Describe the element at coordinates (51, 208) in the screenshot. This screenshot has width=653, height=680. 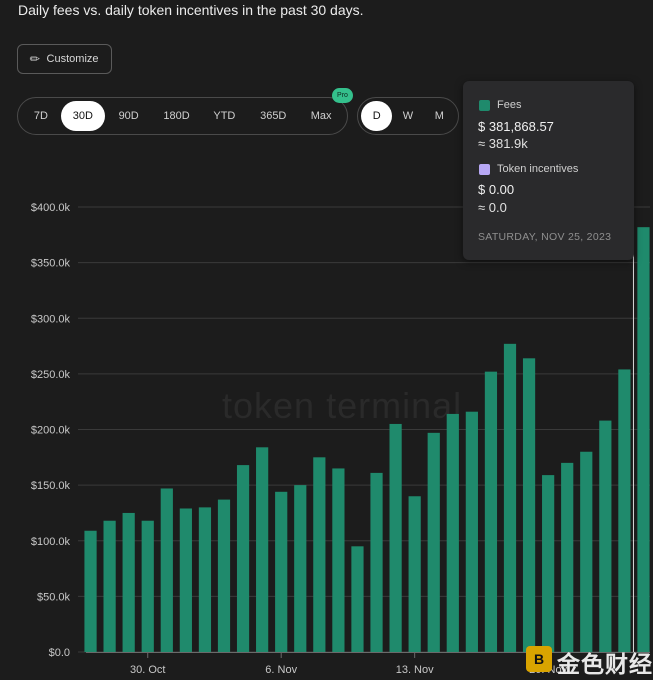
I see `y-tick-label: $400.0k` at that location.